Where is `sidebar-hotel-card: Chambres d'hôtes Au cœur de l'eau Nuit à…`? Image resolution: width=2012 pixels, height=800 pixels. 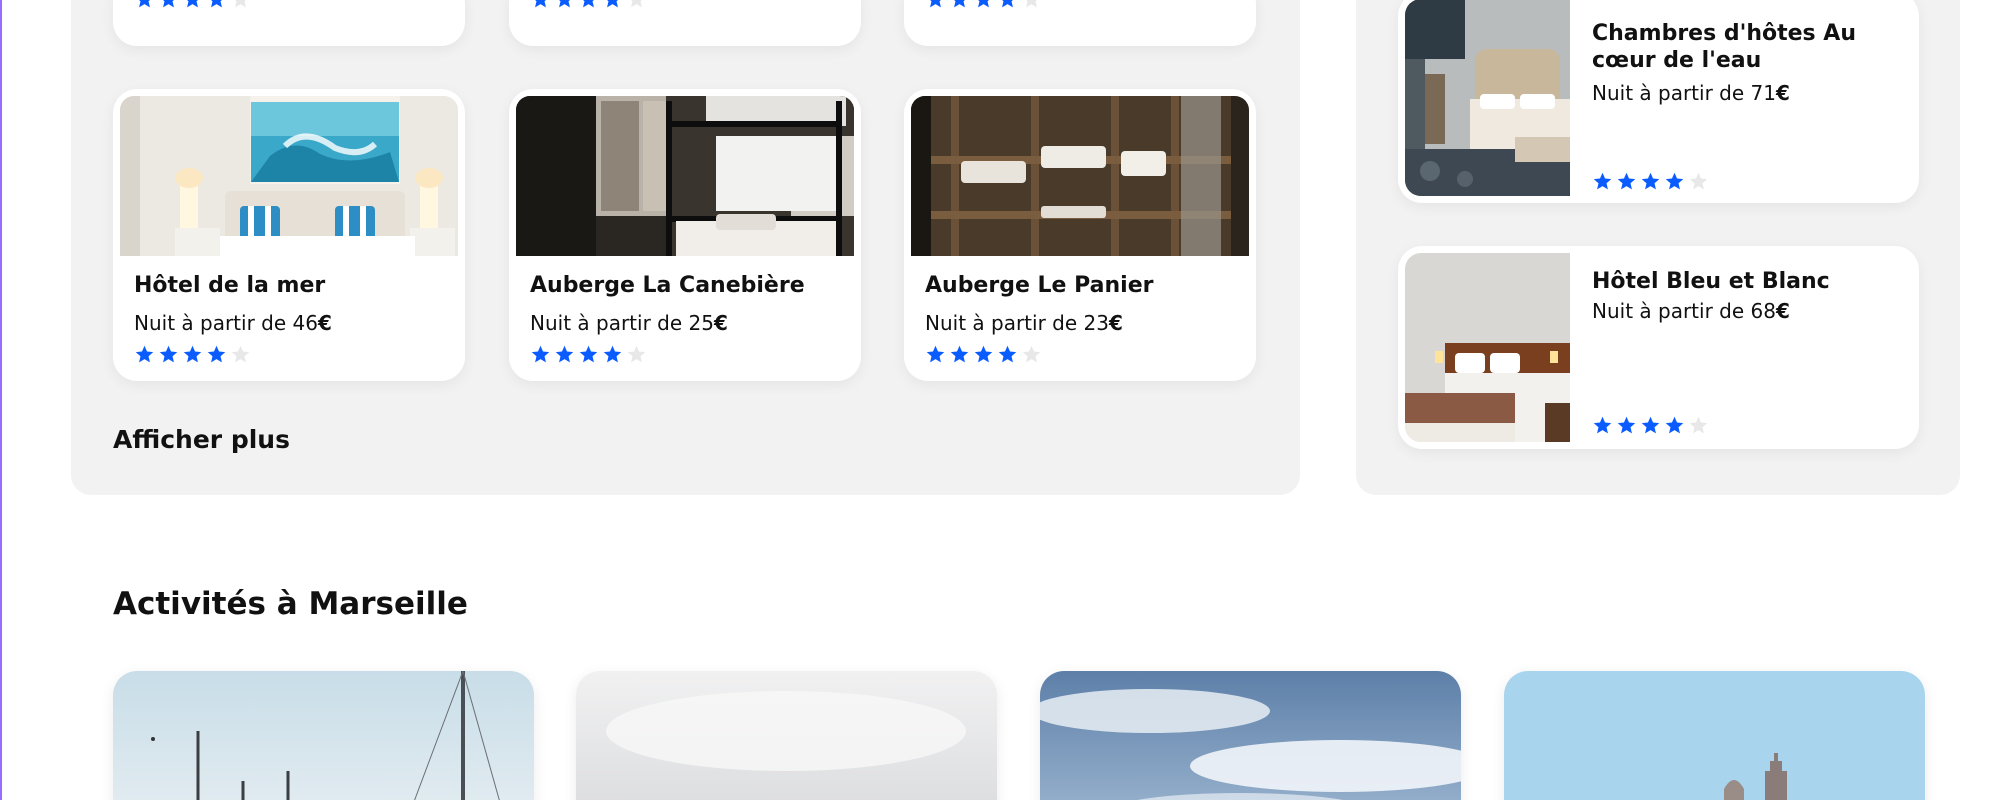 sidebar-hotel-card: Chambres d'hôtes Au cœur de l'eau Nuit à… is located at coordinates (1658, 101).